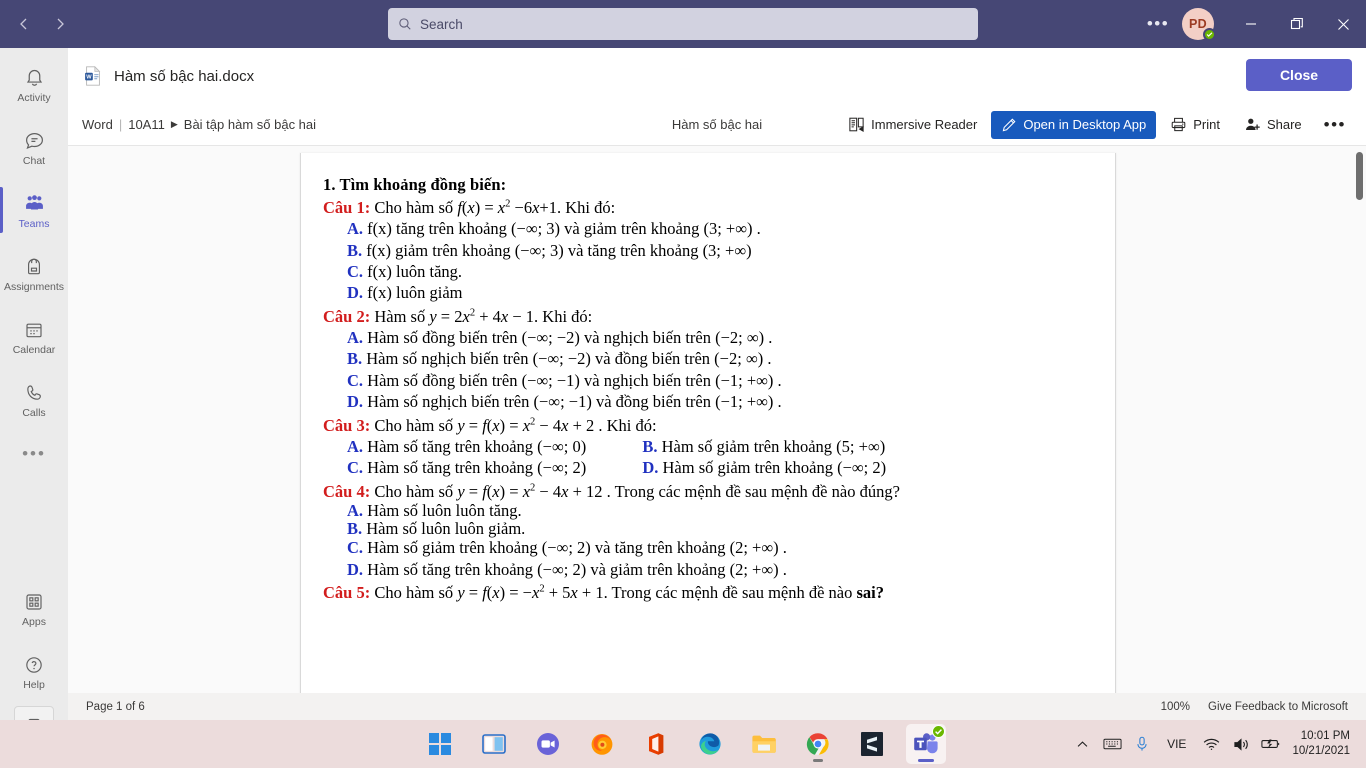  I want to click on feedback-link: Give Feedback to Microsoft, so click(1278, 707).